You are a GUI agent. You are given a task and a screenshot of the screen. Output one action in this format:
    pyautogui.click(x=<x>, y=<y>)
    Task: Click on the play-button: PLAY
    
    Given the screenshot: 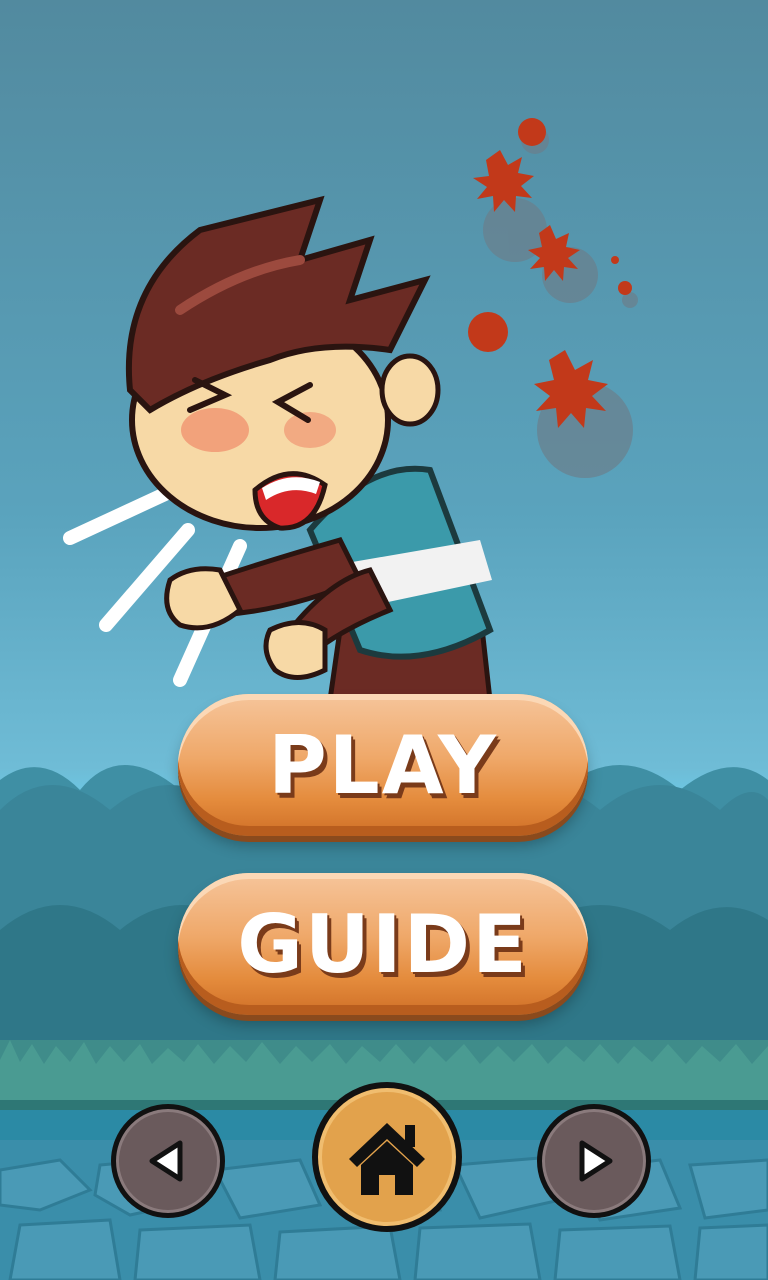 What is the action you would take?
    pyautogui.click(x=383, y=765)
    